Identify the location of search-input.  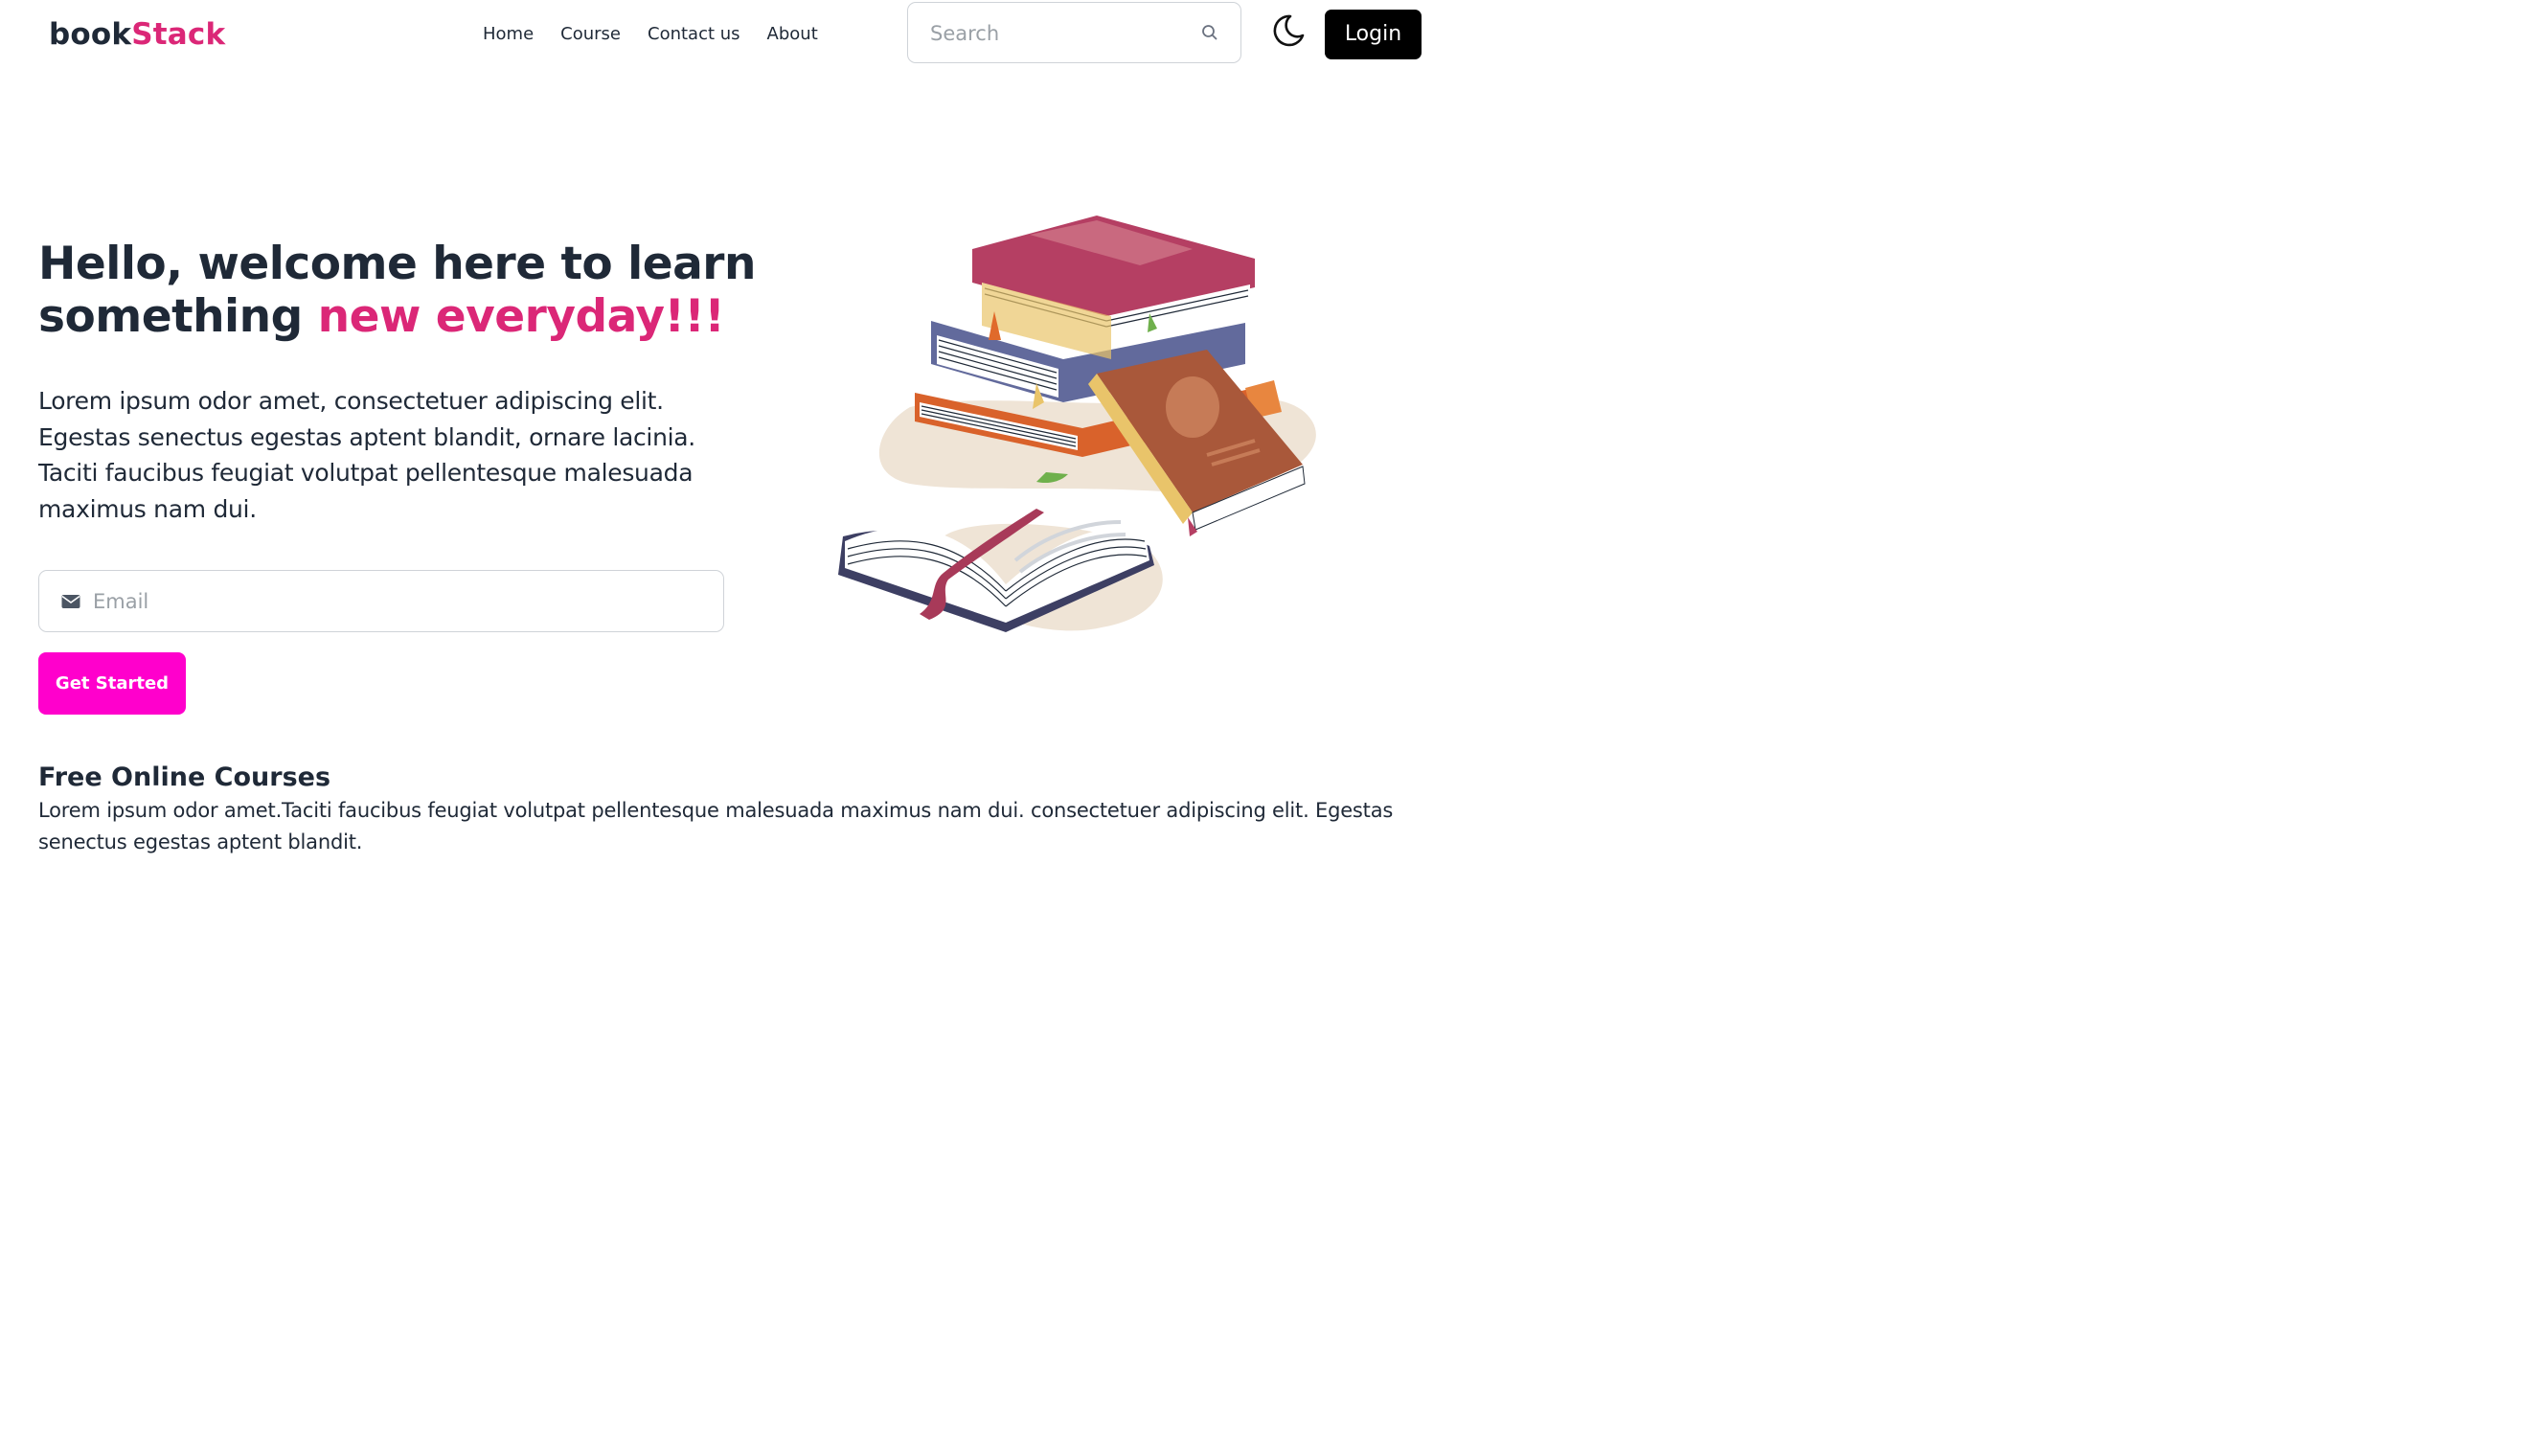
(1057, 33).